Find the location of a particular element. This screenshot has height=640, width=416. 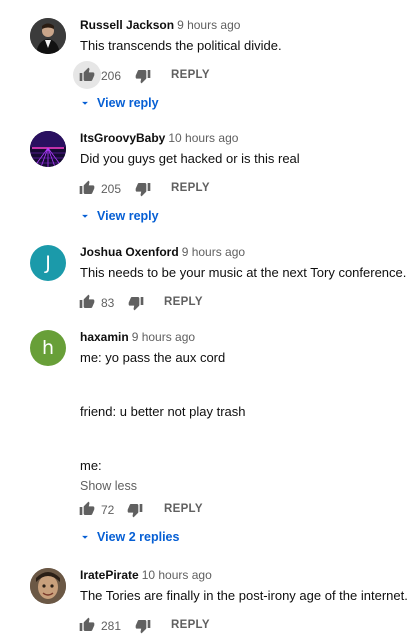

comment-line: me: is located at coordinates (91, 465).